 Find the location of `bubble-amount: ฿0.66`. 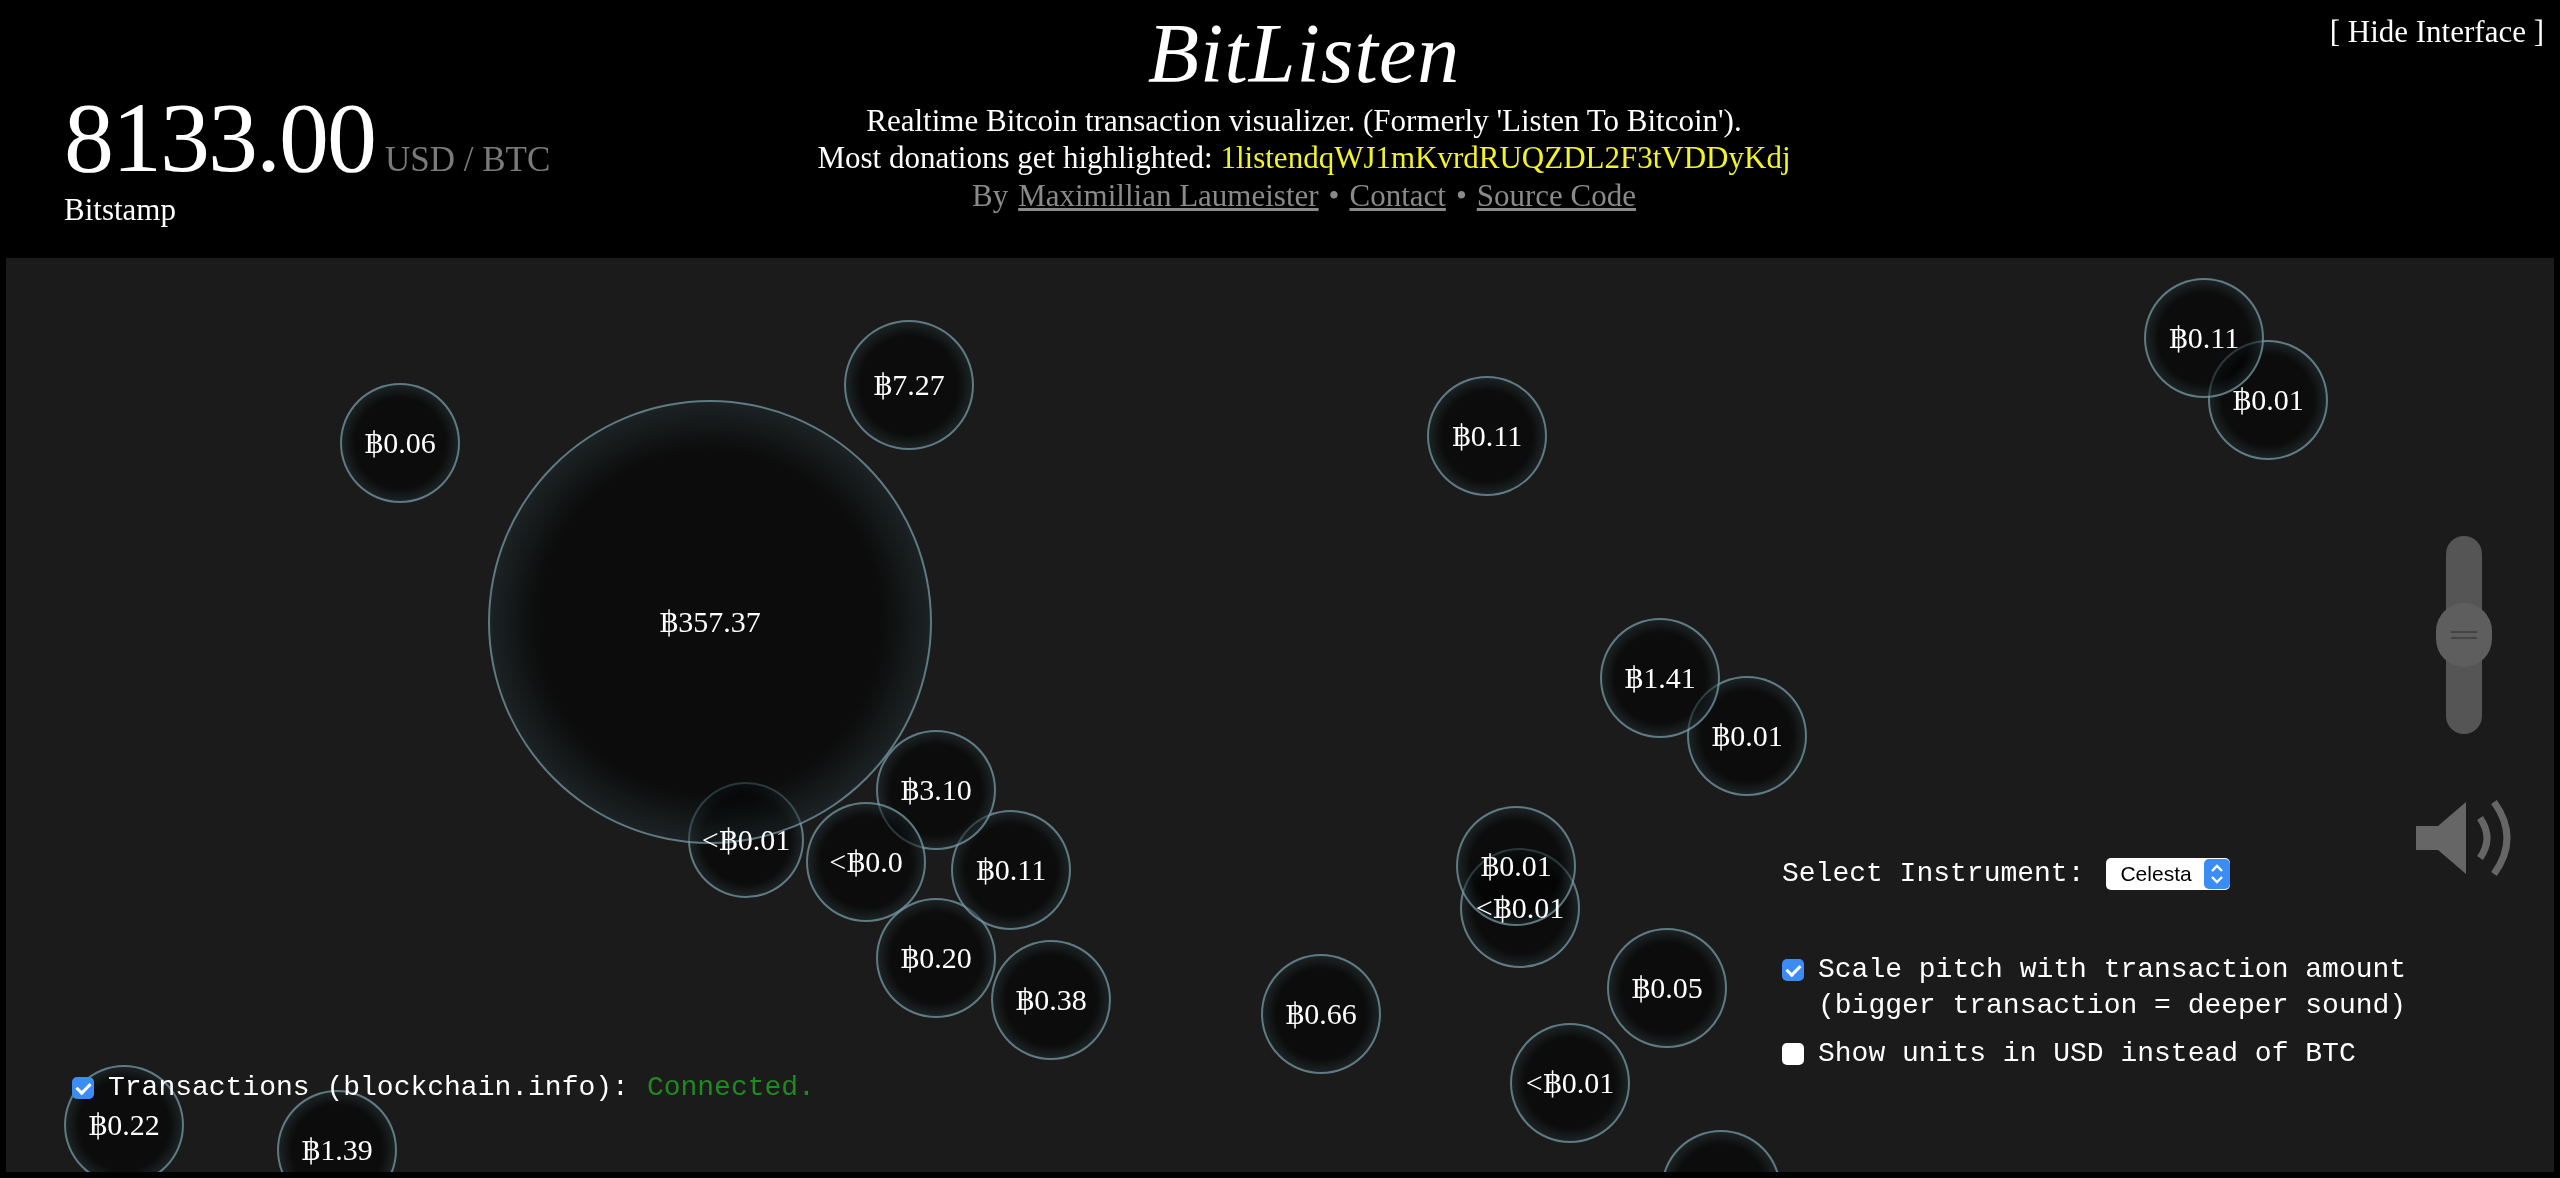

bubble-amount: ฿0.66 is located at coordinates (1321, 1014).